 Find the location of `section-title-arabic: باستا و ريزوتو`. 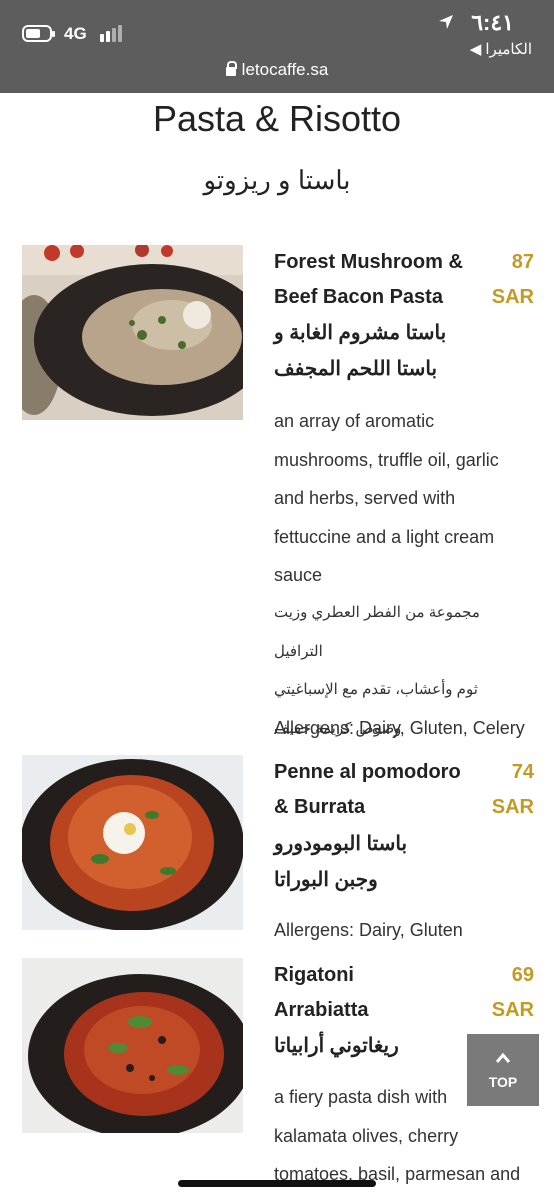

section-title-arabic: باستا و ريزوتو is located at coordinates (277, 180).